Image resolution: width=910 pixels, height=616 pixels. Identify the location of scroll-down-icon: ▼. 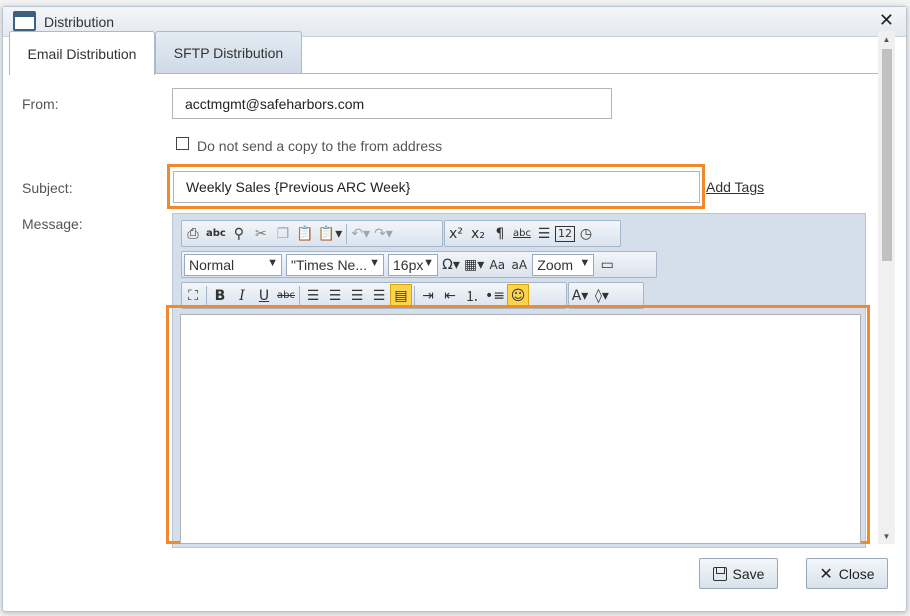
(886, 537).